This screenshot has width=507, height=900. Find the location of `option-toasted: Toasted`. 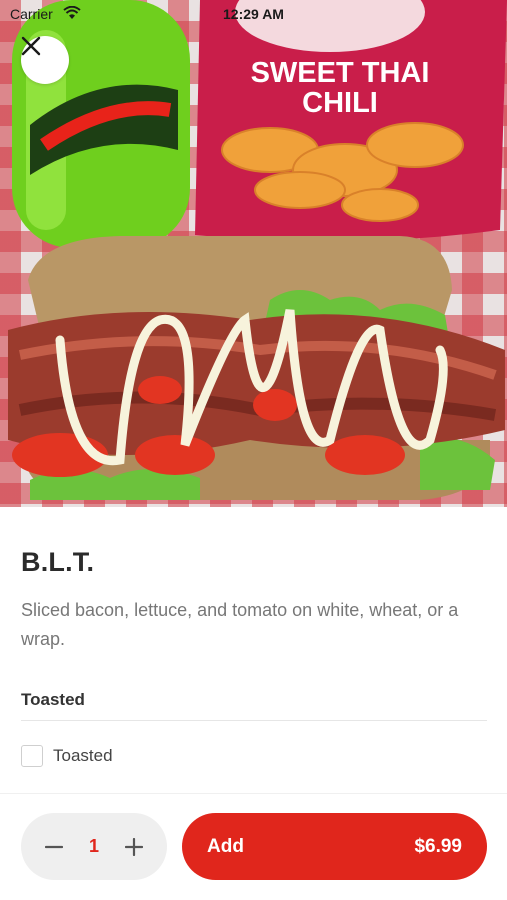

option-toasted: Toasted is located at coordinates (67, 756).